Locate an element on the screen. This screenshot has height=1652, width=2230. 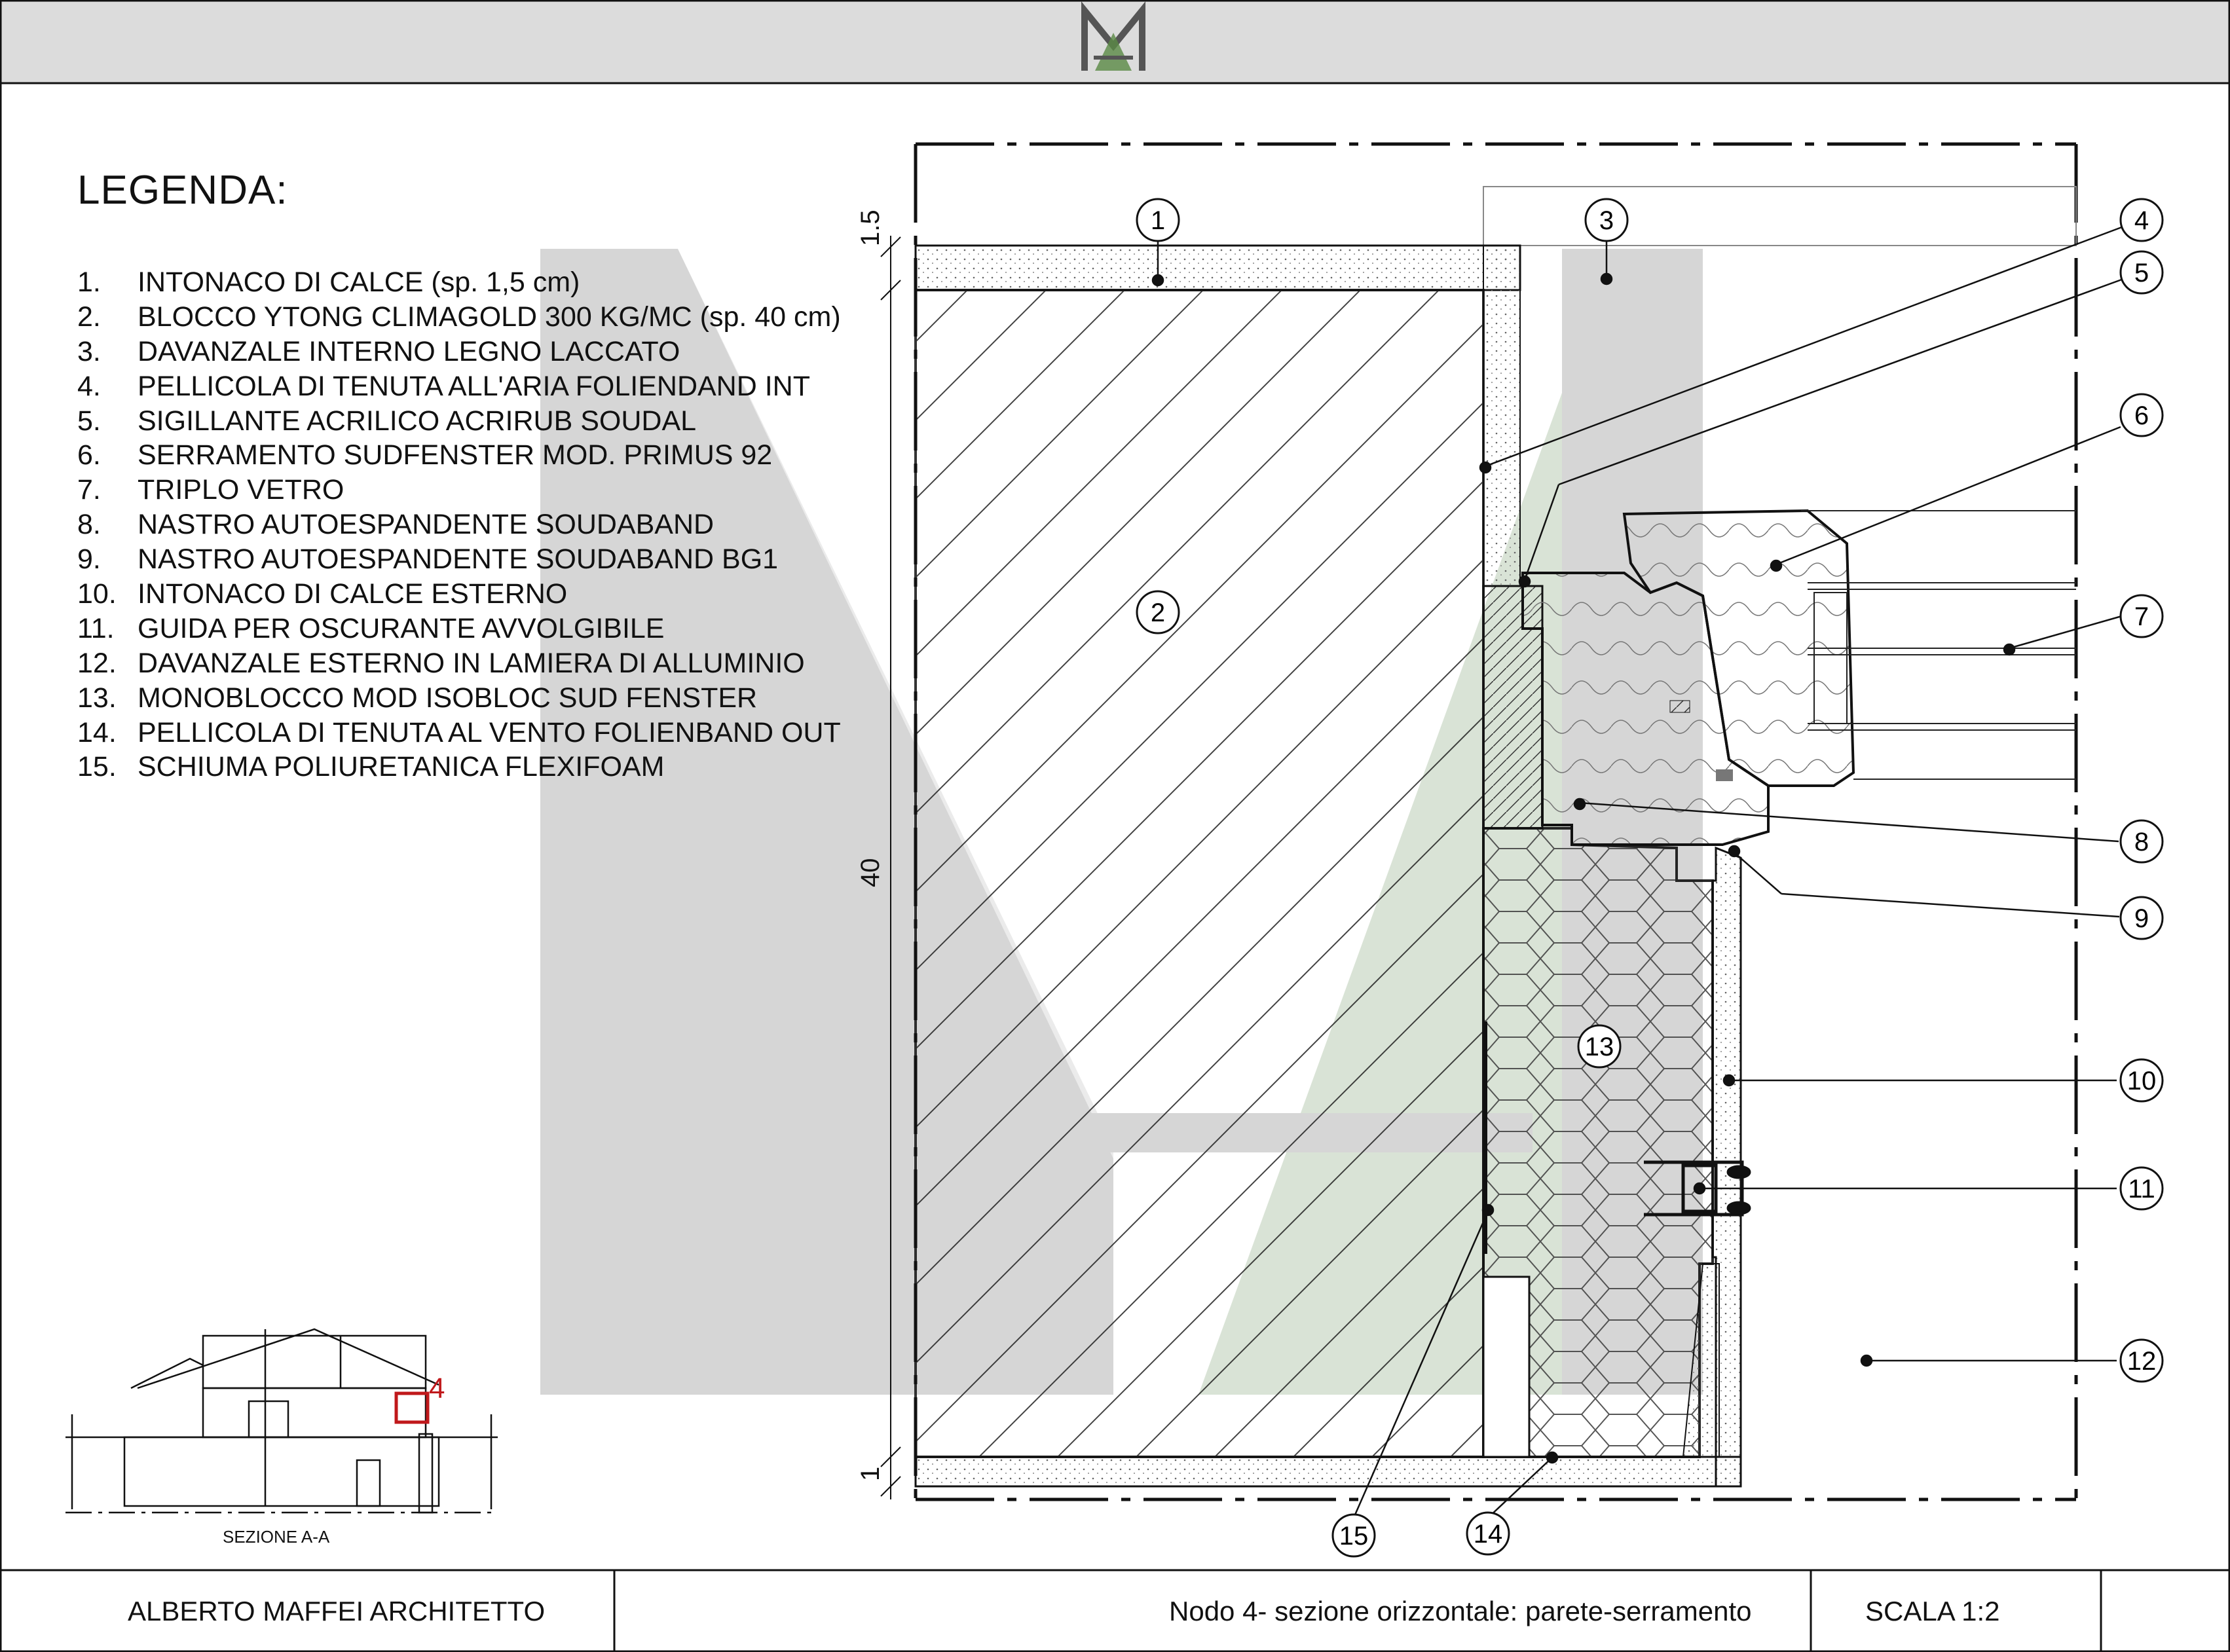
callout-3: 3 is located at coordinates (1606, 220).